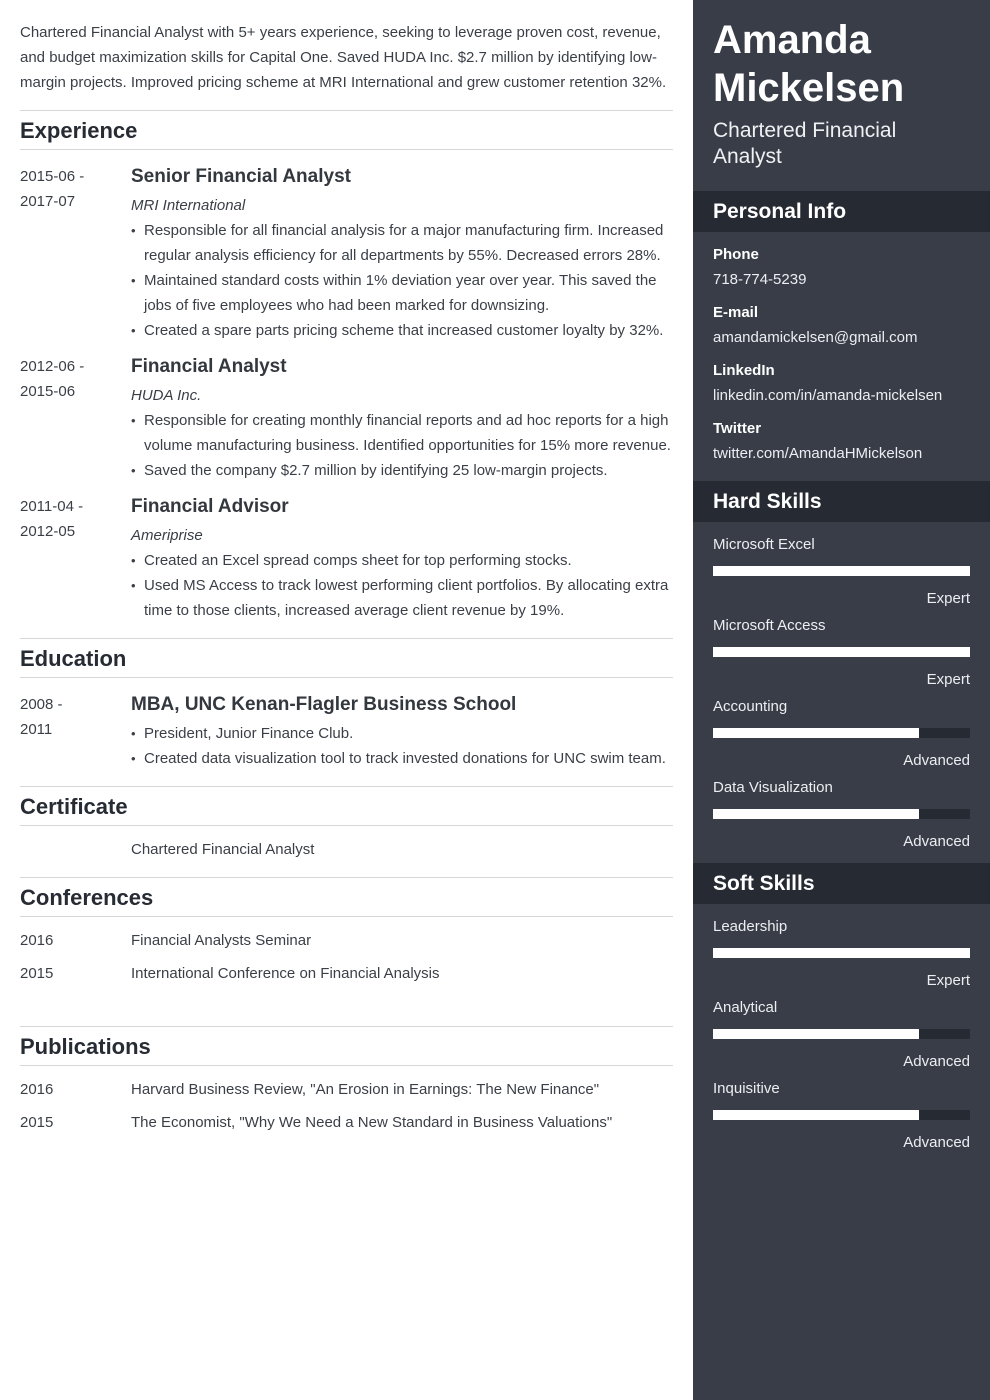 Image resolution: width=990 pixels, height=1400 pixels. I want to click on info-label: Twitter, so click(737, 428).